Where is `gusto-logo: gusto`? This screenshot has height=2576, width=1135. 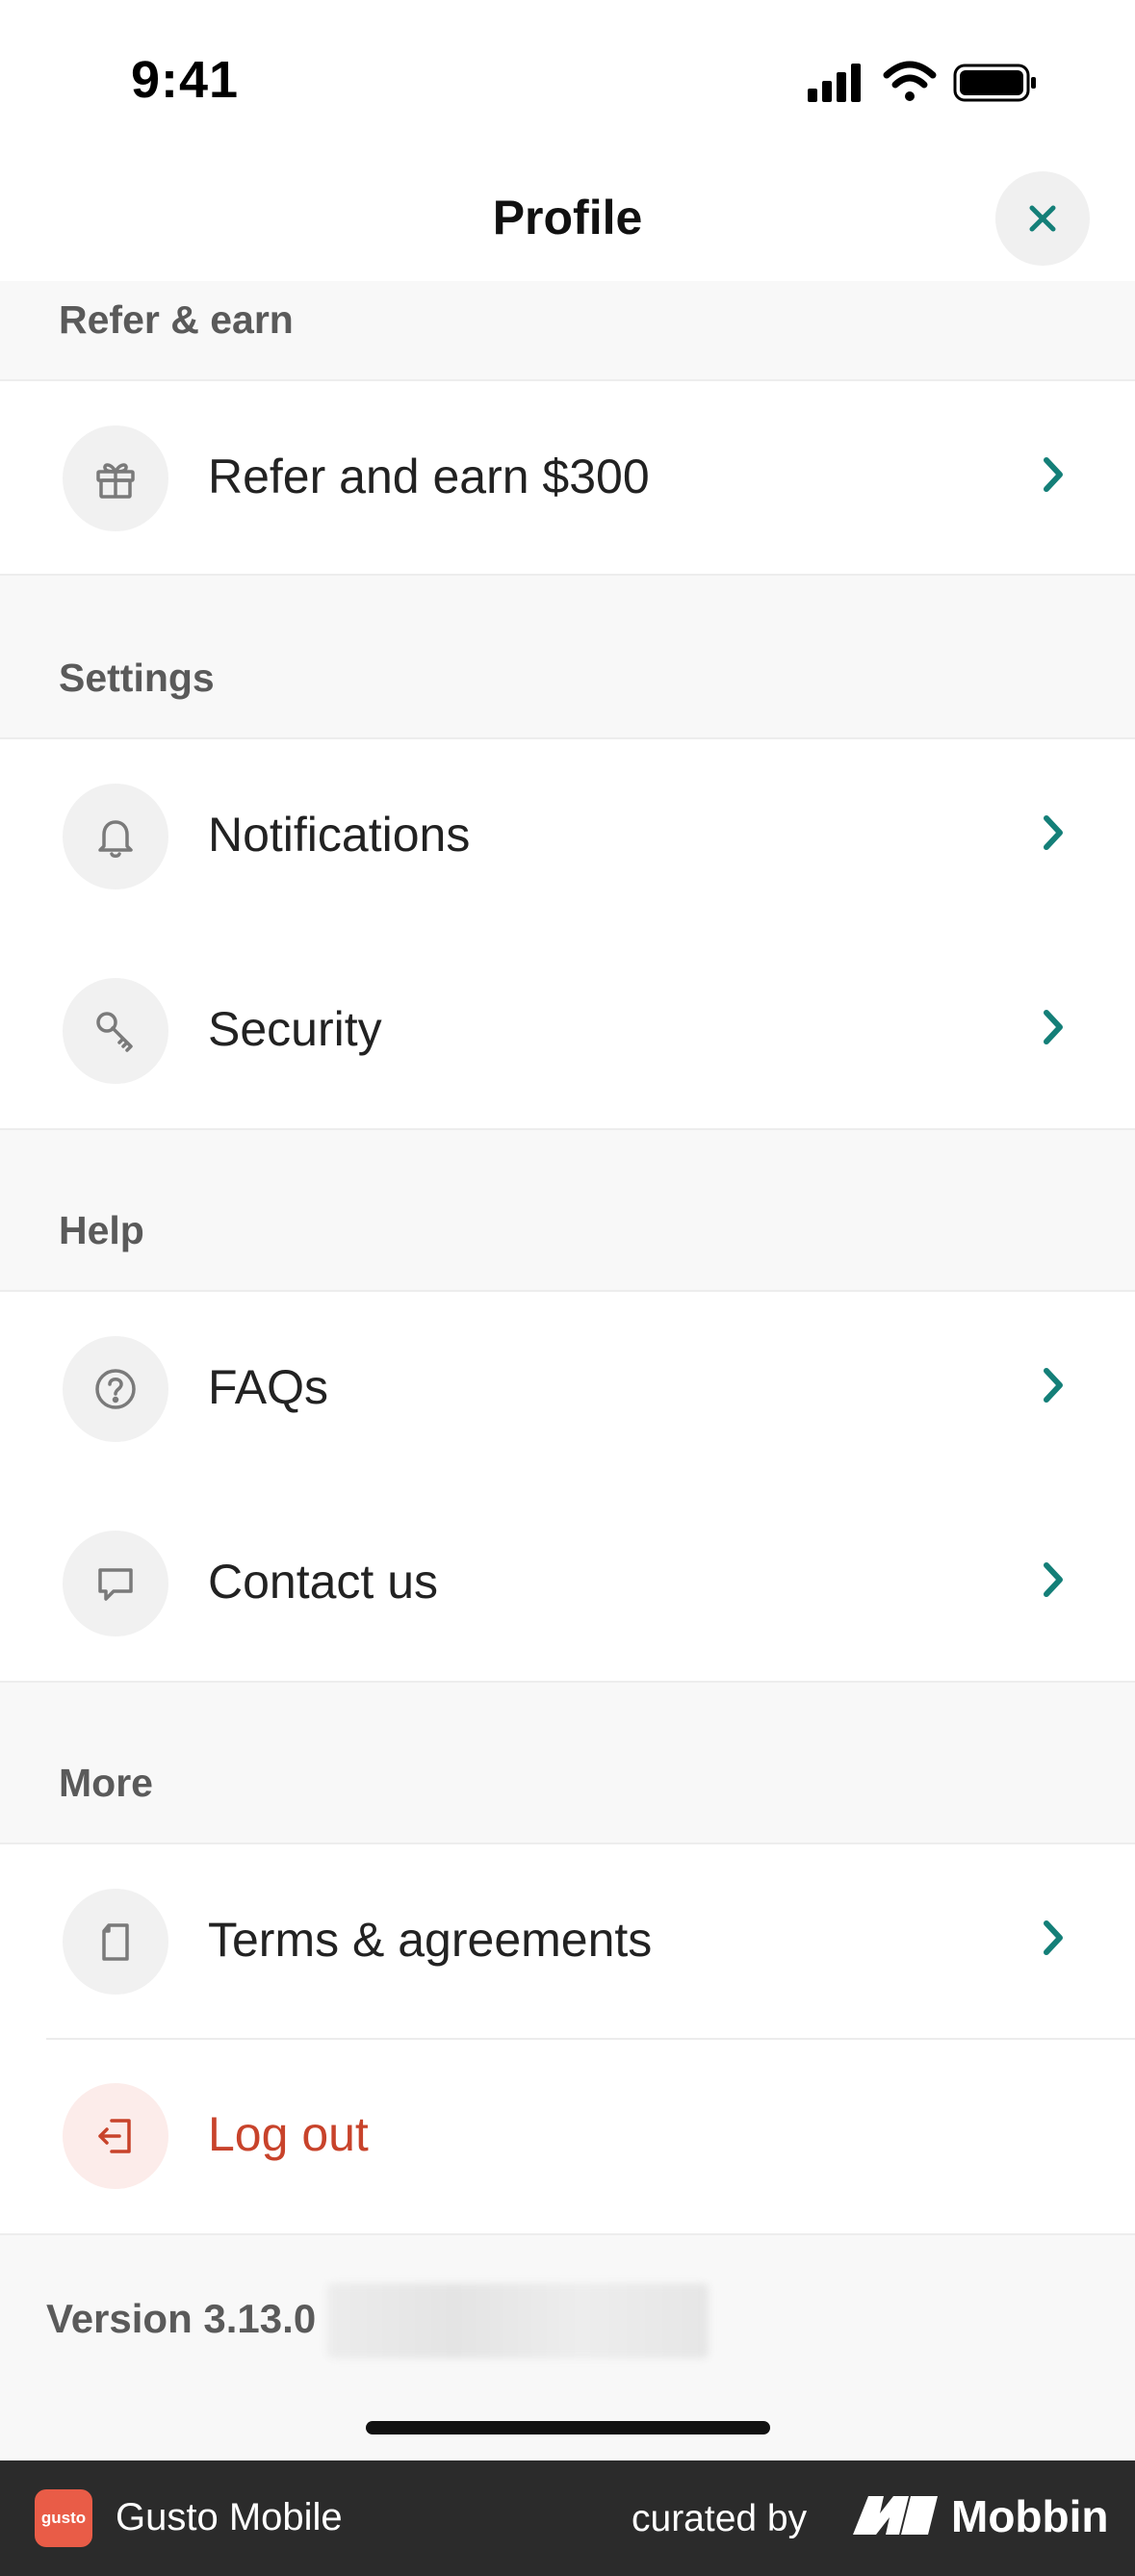 gusto-logo: gusto is located at coordinates (63, 2518).